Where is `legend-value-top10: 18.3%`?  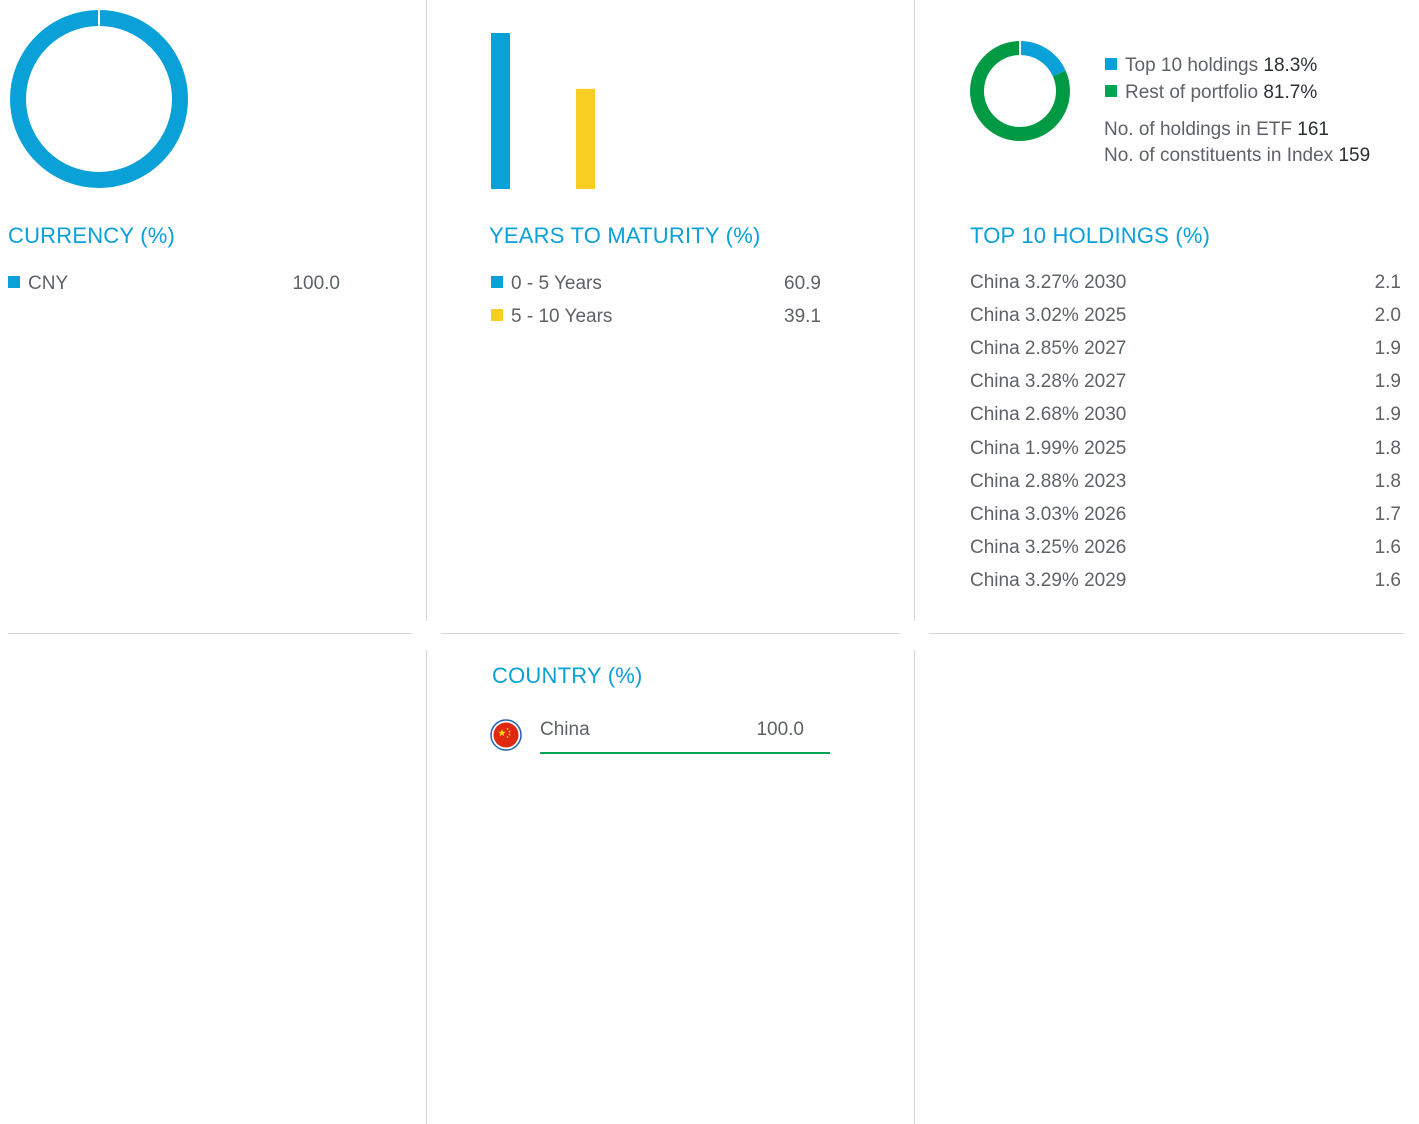
legend-value-top10: 18.3% is located at coordinates (1290, 65).